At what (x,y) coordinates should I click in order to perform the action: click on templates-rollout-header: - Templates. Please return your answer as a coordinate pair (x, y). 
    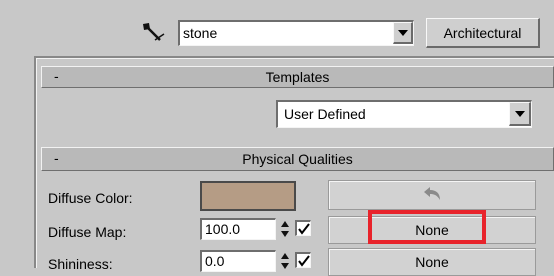
    Looking at the image, I should click on (297, 77).